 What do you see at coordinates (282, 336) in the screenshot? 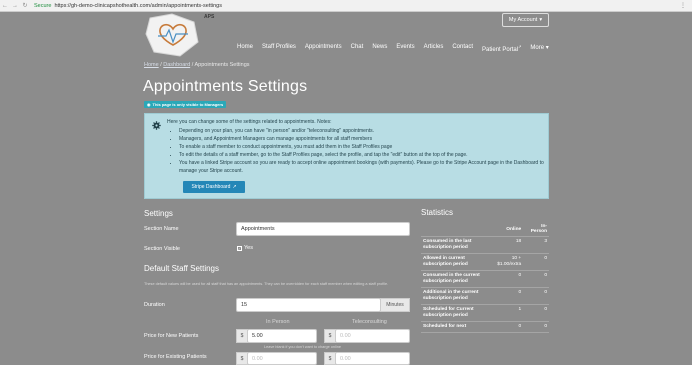
I see `price-new-in-person-input: 5.00` at bounding box center [282, 336].